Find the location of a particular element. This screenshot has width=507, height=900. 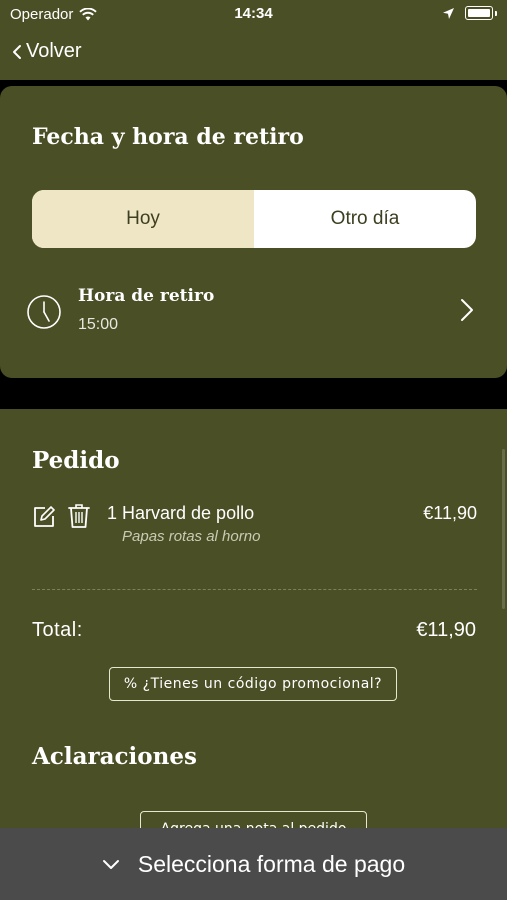

segment-today: Hoy is located at coordinates (143, 219).